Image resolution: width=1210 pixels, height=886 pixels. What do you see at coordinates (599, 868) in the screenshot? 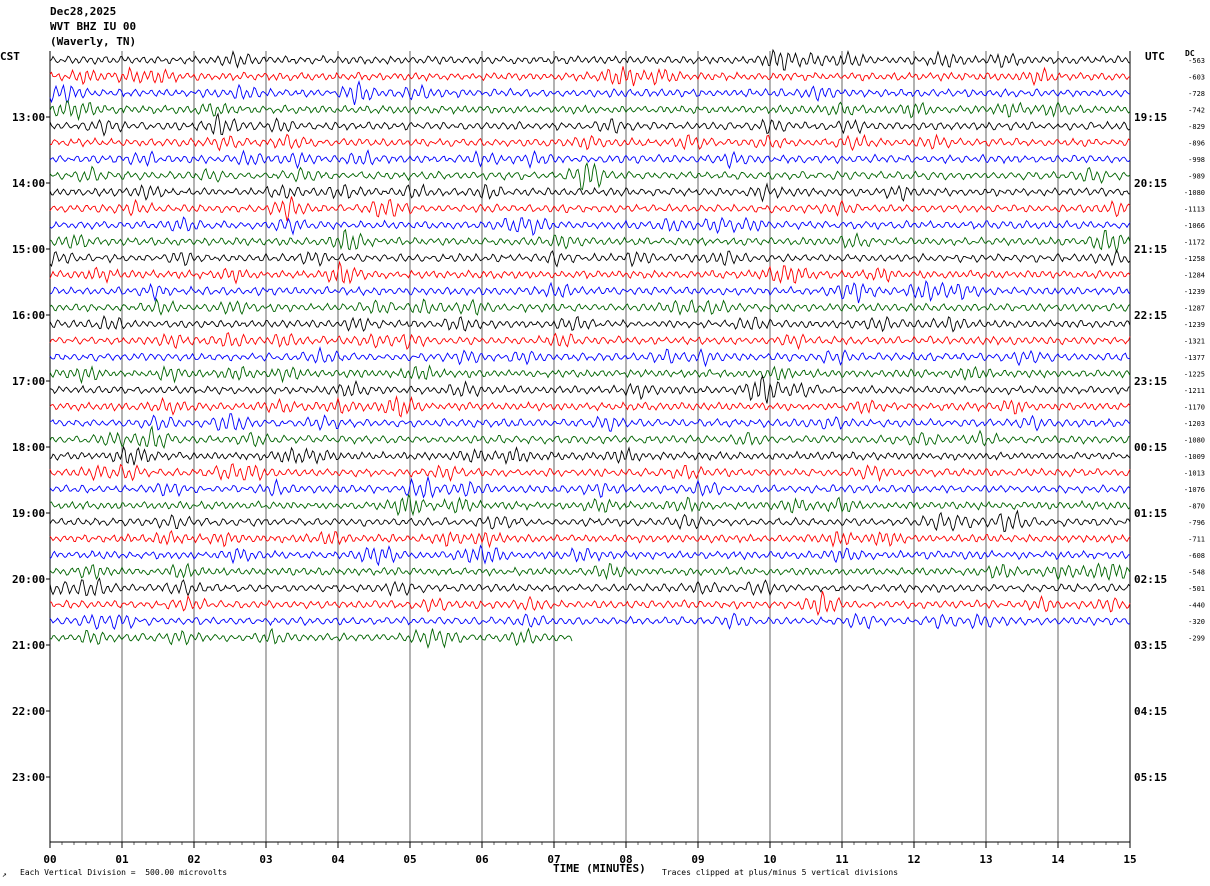
I see `x-axis-title: TIME (MINUTES)` at bounding box center [599, 868].